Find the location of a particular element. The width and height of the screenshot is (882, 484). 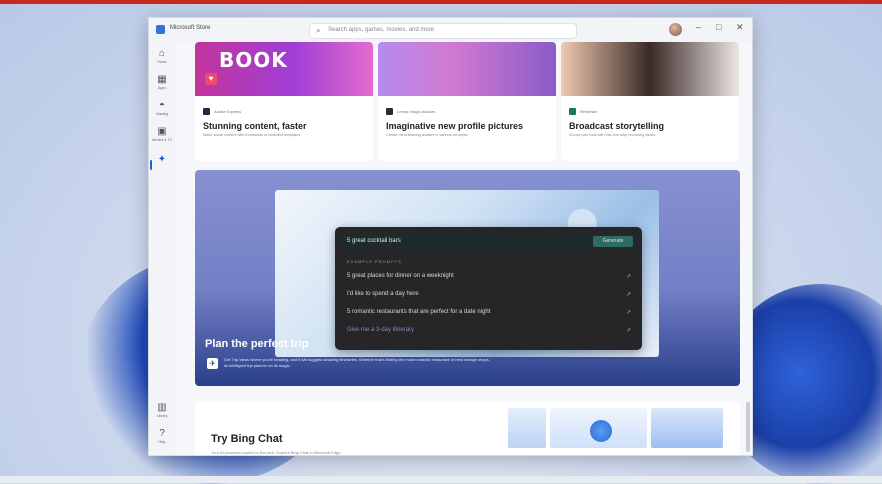

ai-hub-icon: ✦ is located at coordinates (162, 159).